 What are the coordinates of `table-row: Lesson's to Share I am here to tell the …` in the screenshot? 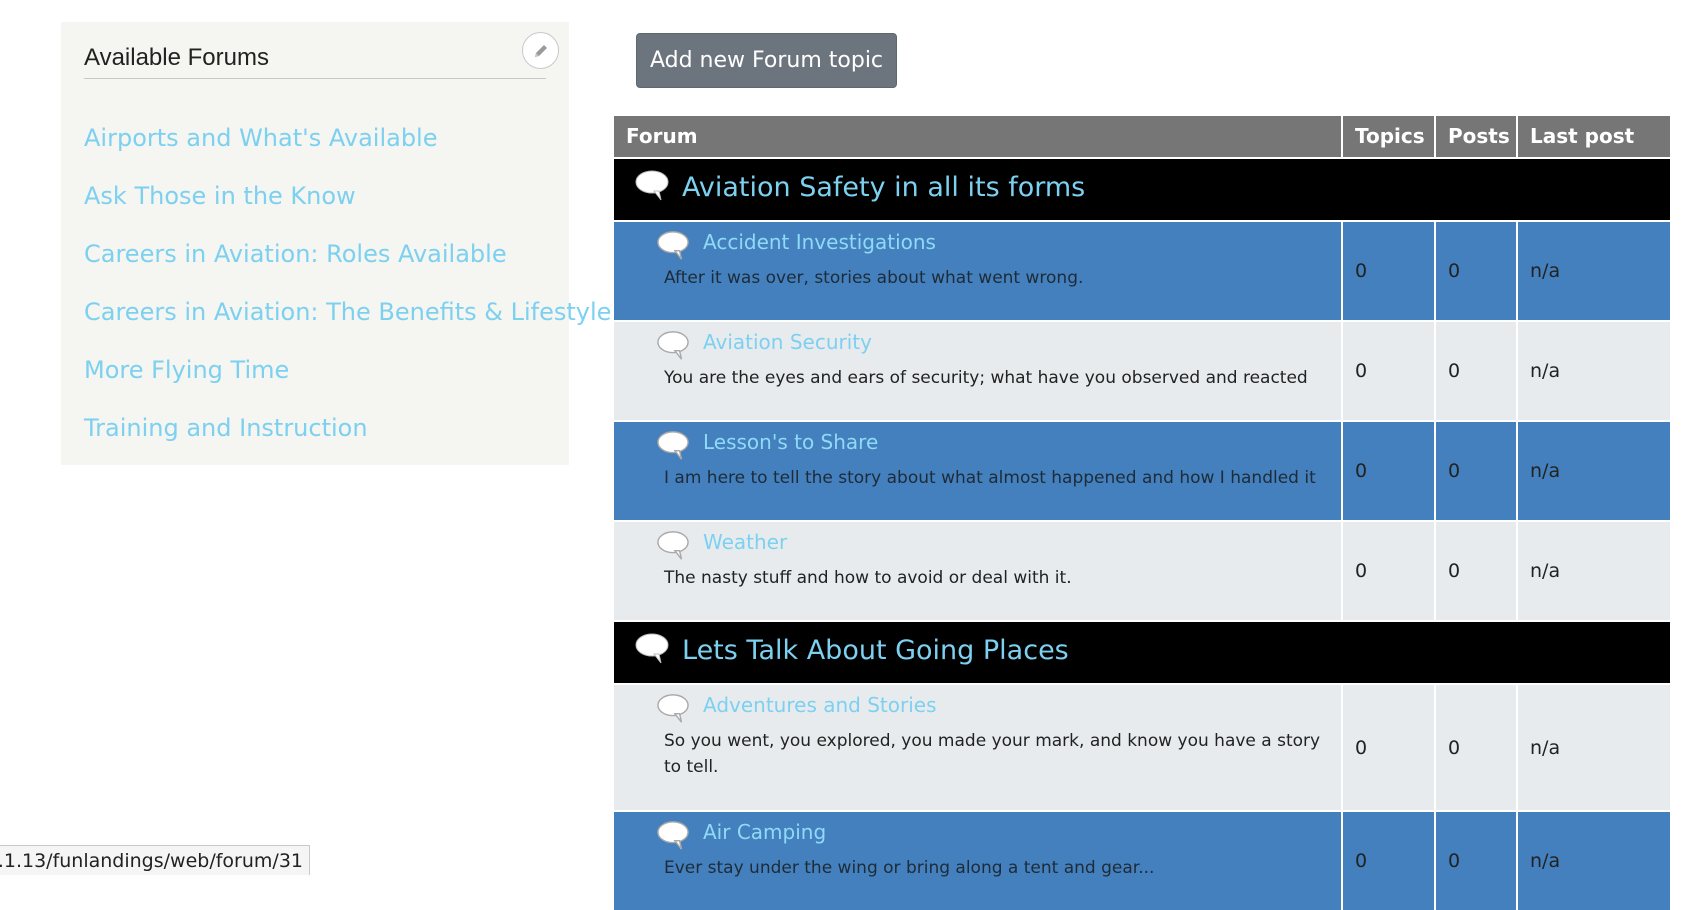 It's located at (1142, 470).